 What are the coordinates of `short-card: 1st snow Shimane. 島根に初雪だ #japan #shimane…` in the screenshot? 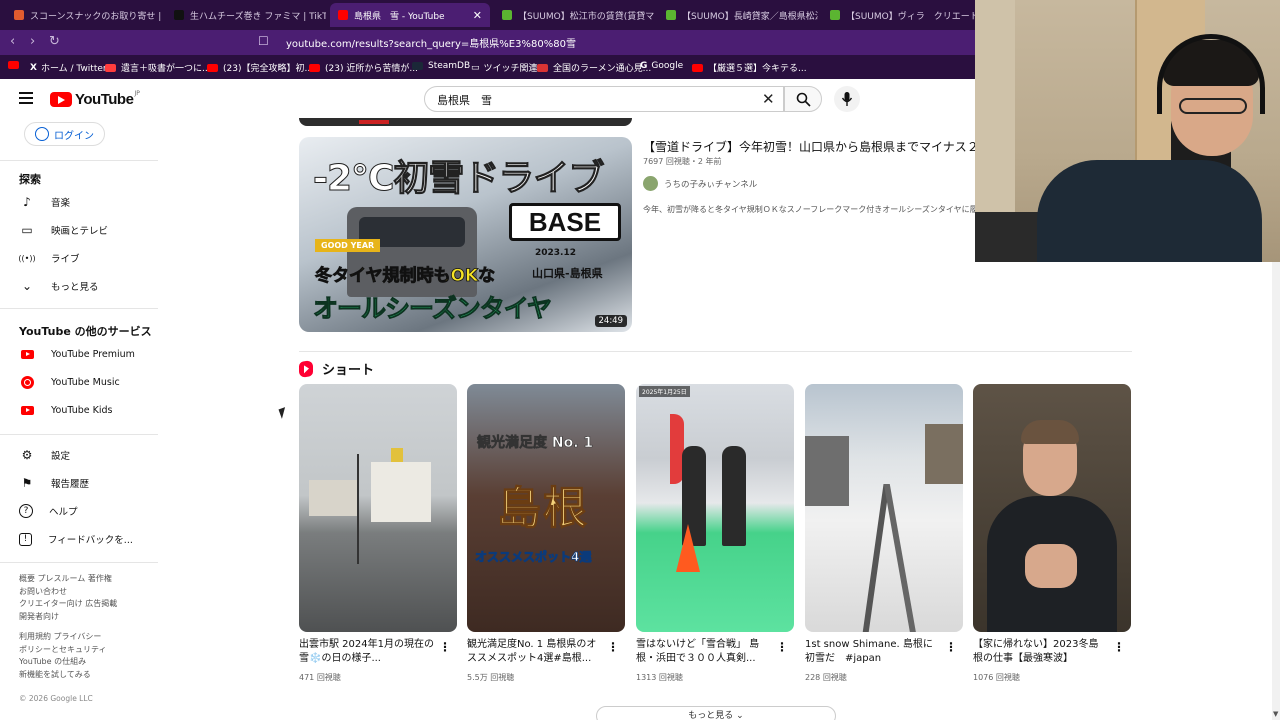 It's located at (884, 533).